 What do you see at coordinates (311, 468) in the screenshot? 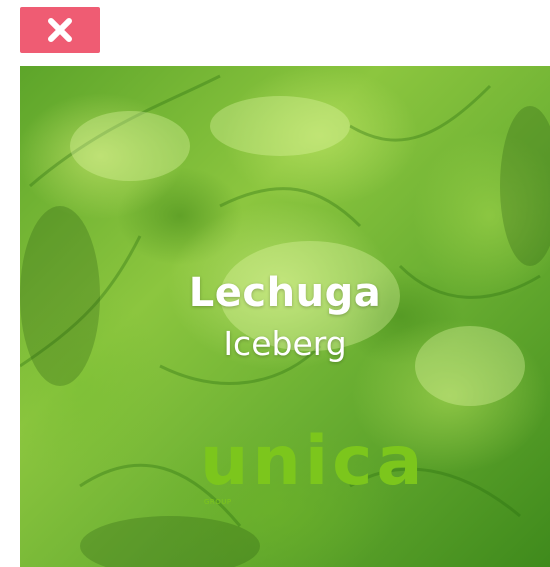
I see `brand-logo: unica GROUP` at bounding box center [311, 468].